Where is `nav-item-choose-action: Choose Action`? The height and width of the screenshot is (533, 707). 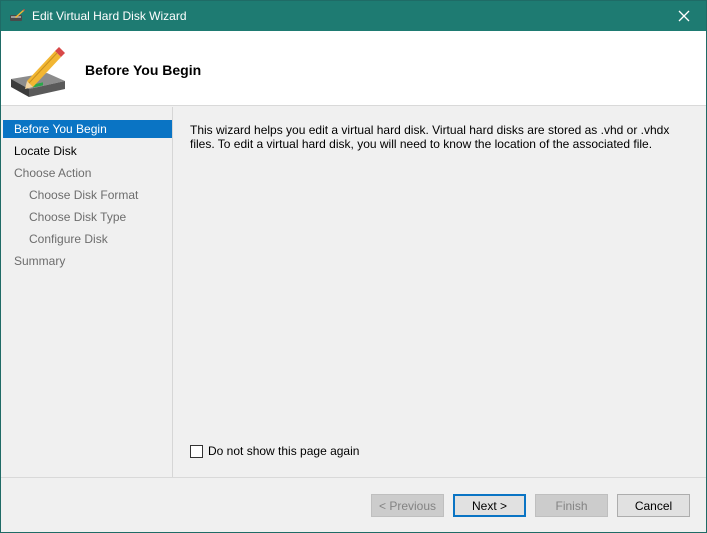 nav-item-choose-action: Choose Action is located at coordinates (53, 173).